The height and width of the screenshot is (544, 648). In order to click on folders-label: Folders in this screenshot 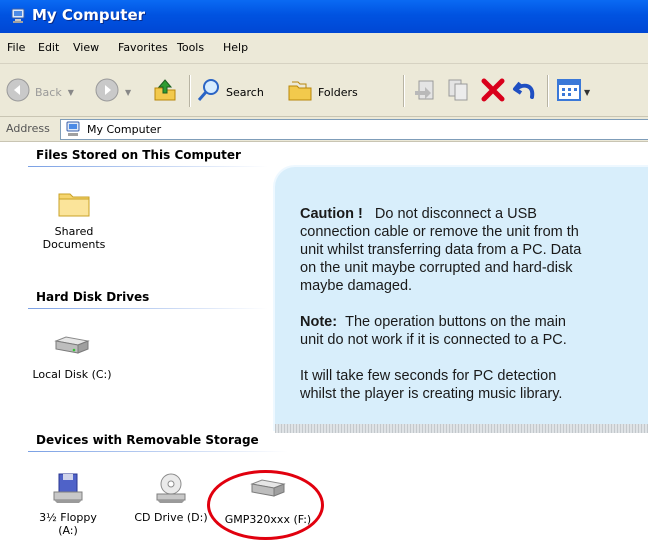, I will do `click(338, 92)`.